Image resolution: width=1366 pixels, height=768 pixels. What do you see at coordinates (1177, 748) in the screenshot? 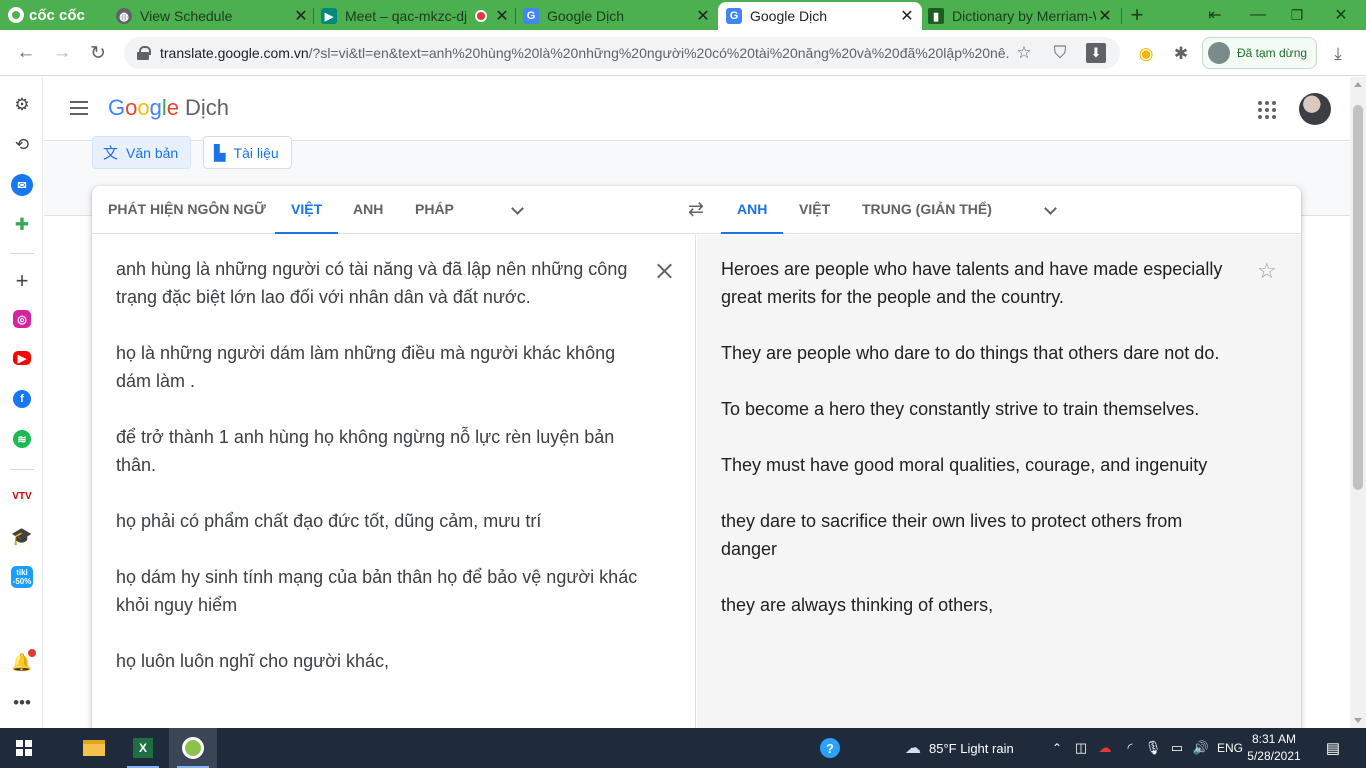
I see `battery-icon: ▭` at bounding box center [1177, 748].